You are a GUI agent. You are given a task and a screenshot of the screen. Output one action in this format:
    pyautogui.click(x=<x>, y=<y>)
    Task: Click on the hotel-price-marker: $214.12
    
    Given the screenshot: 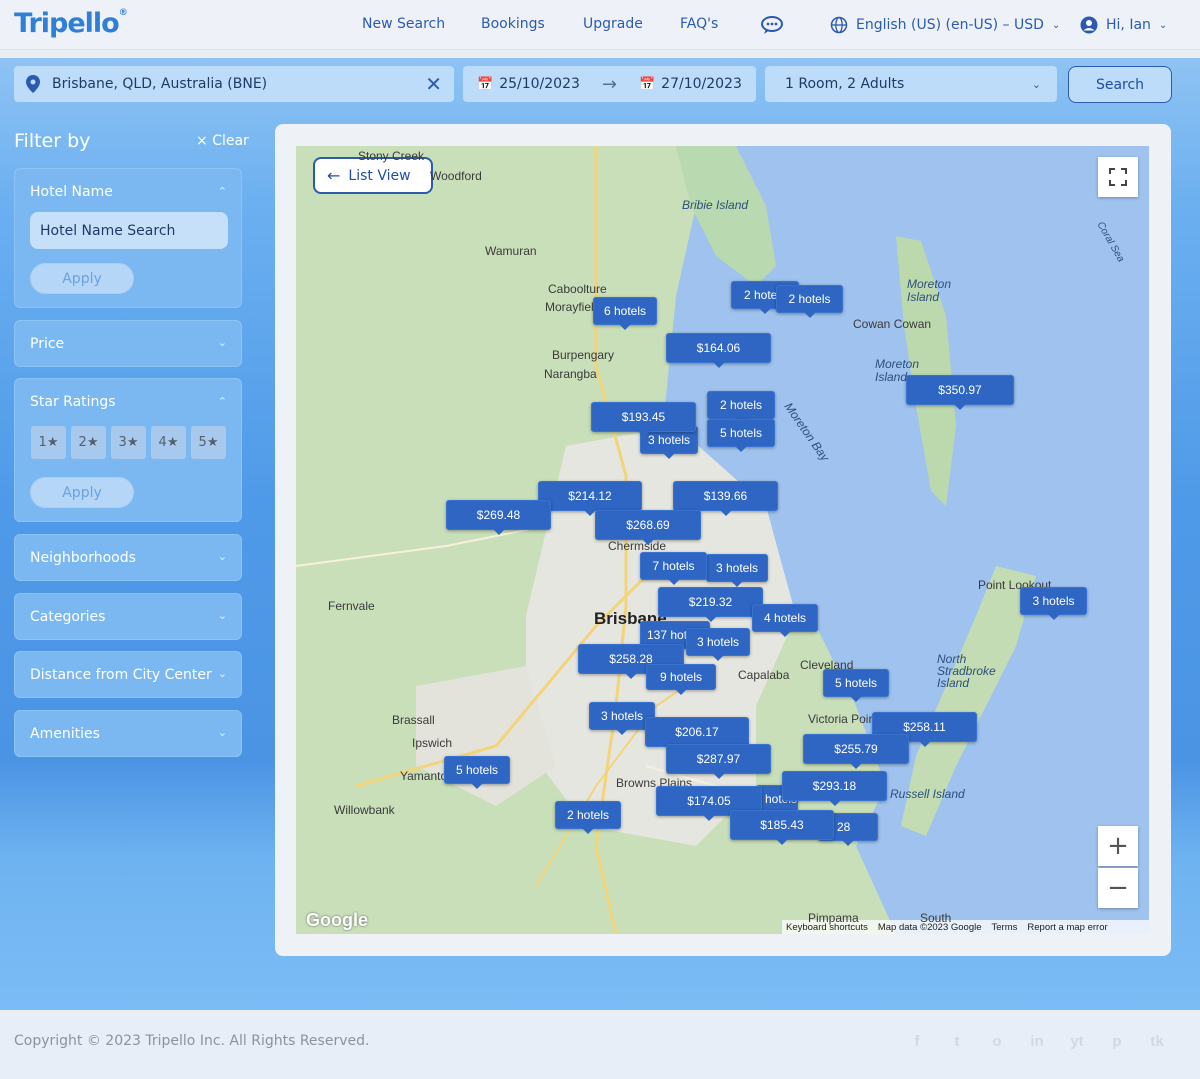 What is the action you would take?
    pyautogui.click(x=590, y=498)
    